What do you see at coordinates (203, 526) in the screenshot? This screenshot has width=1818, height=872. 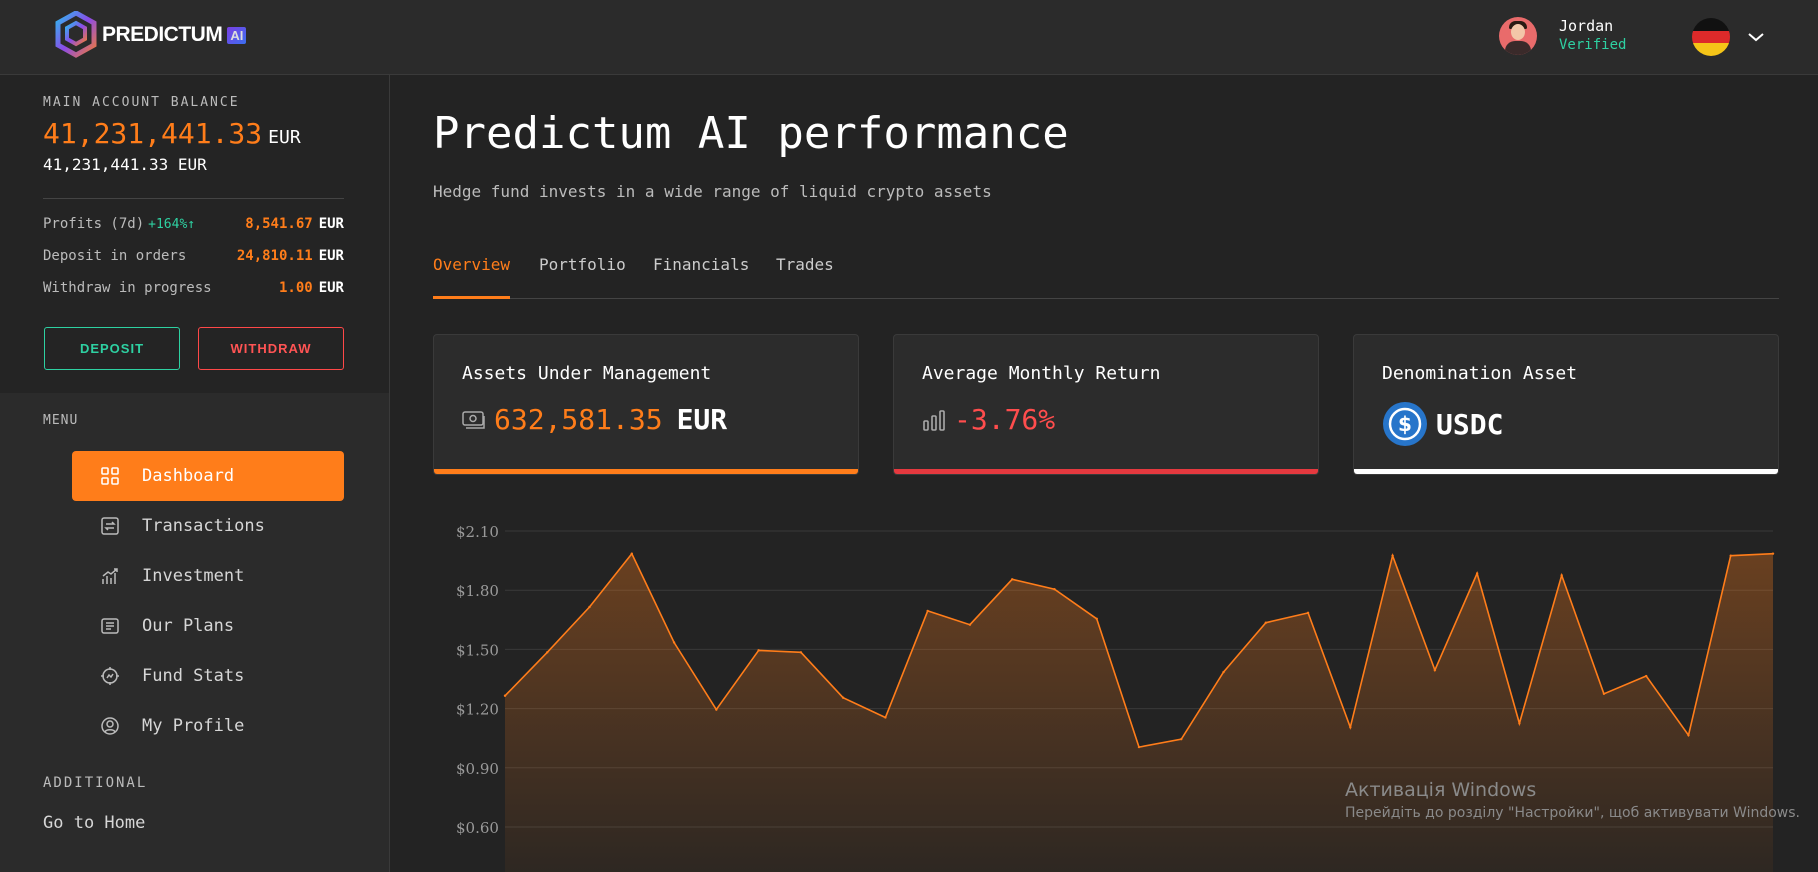 I see `sidebar-item-label: Transactions` at bounding box center [203, 526].